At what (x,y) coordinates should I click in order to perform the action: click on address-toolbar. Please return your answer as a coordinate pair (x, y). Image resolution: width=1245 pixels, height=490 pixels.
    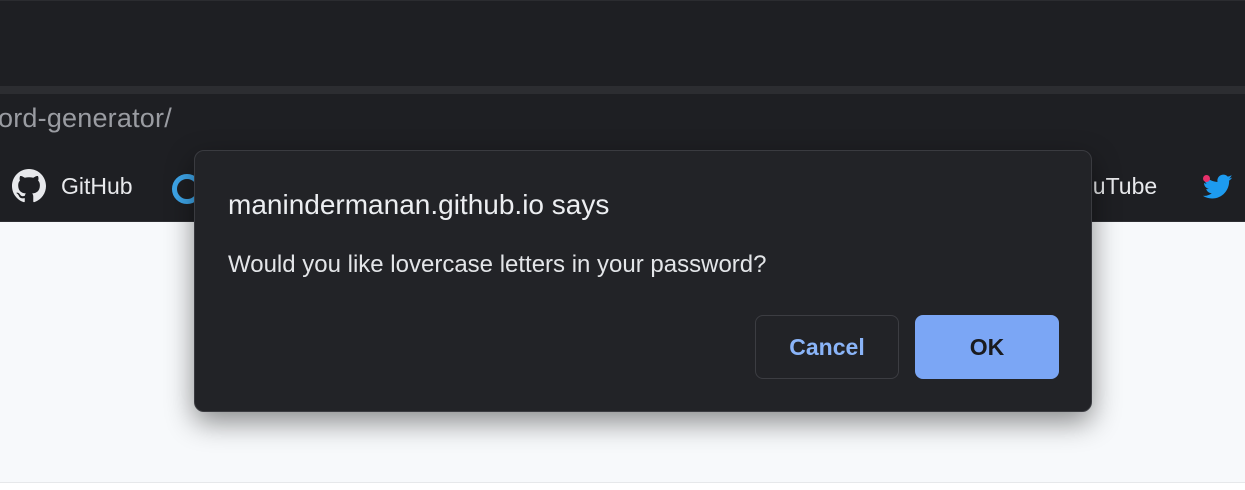
    Looking at the image, I should click on (622, 122).